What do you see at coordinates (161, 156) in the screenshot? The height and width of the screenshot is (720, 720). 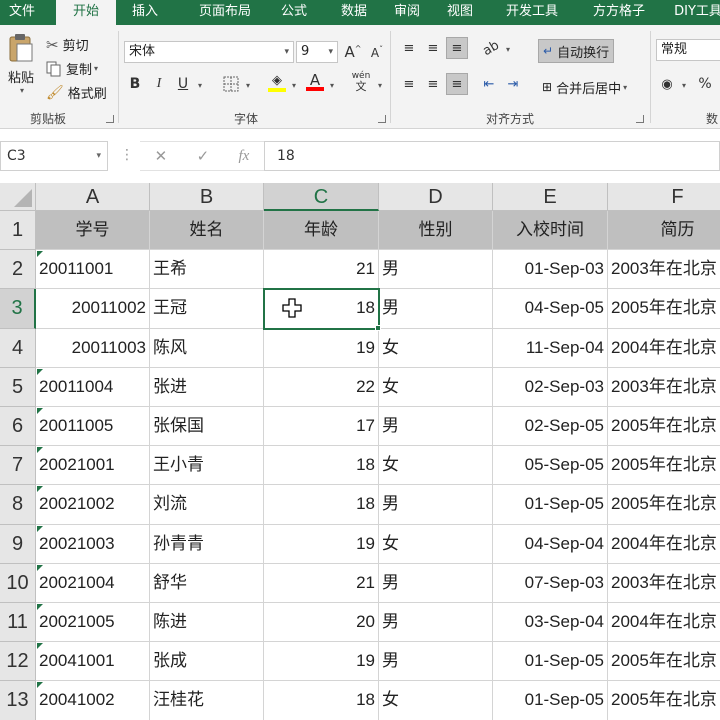 I see `cancel-icon: ✕` at bounding box center [161, 156].